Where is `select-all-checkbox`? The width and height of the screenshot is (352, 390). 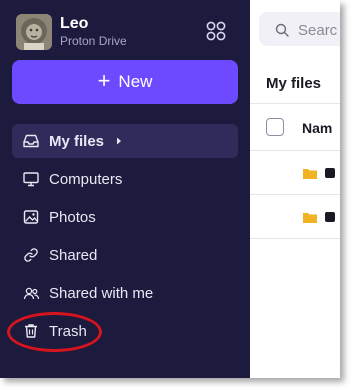
select-all-checkbox is located at coordinates (275, 127).